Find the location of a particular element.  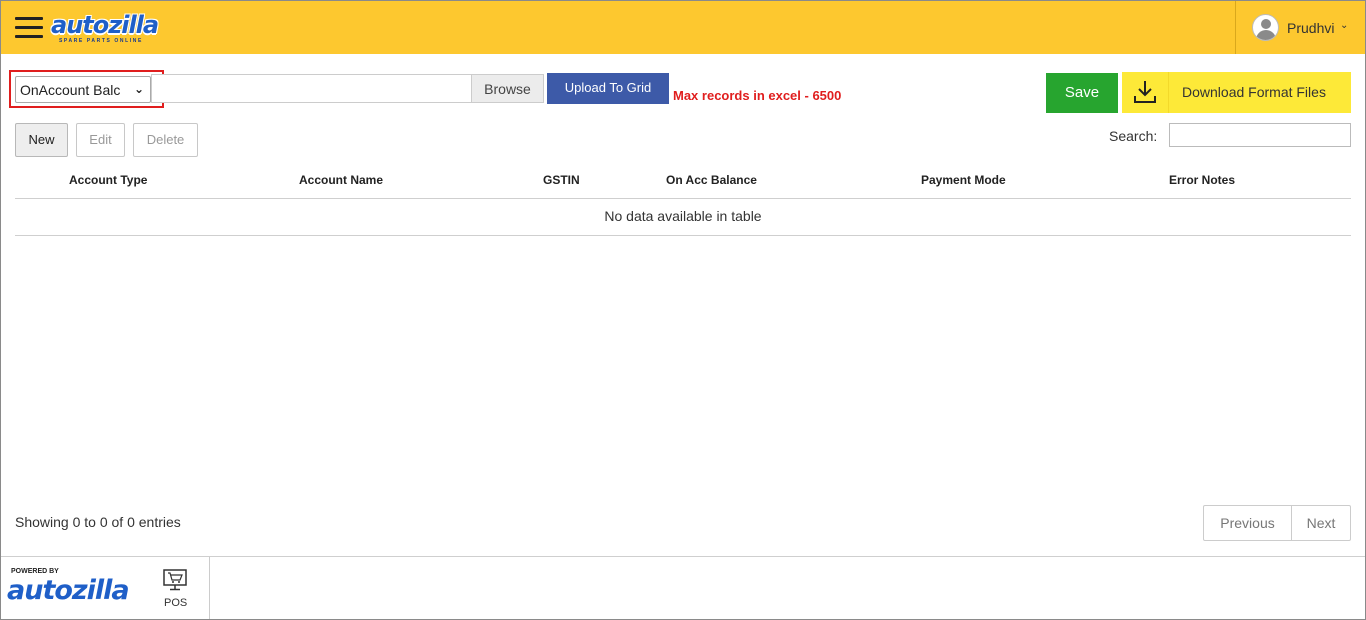

empty-table-message: No data available in table is located at coordinates (683, 216).